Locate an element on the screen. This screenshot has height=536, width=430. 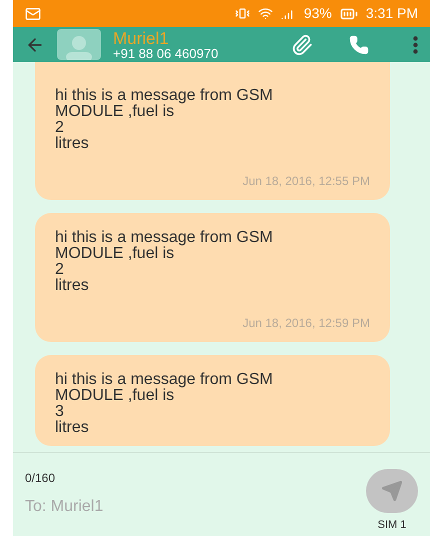
more-icon is located at coordinates (415, 45).